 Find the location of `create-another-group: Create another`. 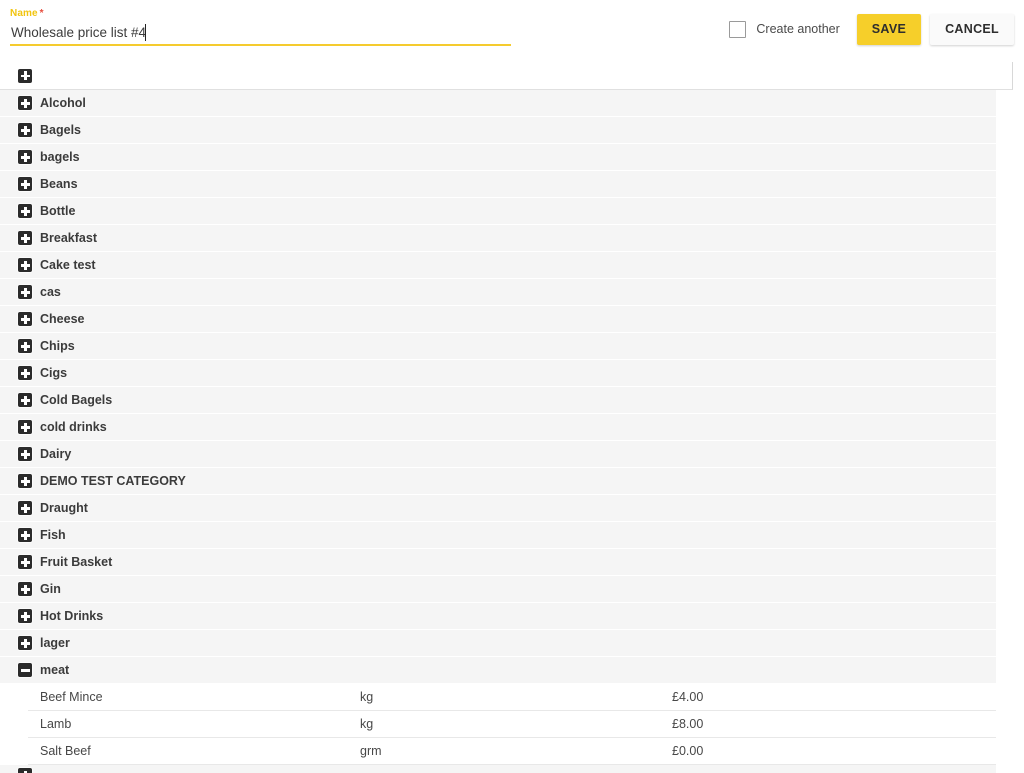

create-another-group: Create another is located at coordinates (784, 29).